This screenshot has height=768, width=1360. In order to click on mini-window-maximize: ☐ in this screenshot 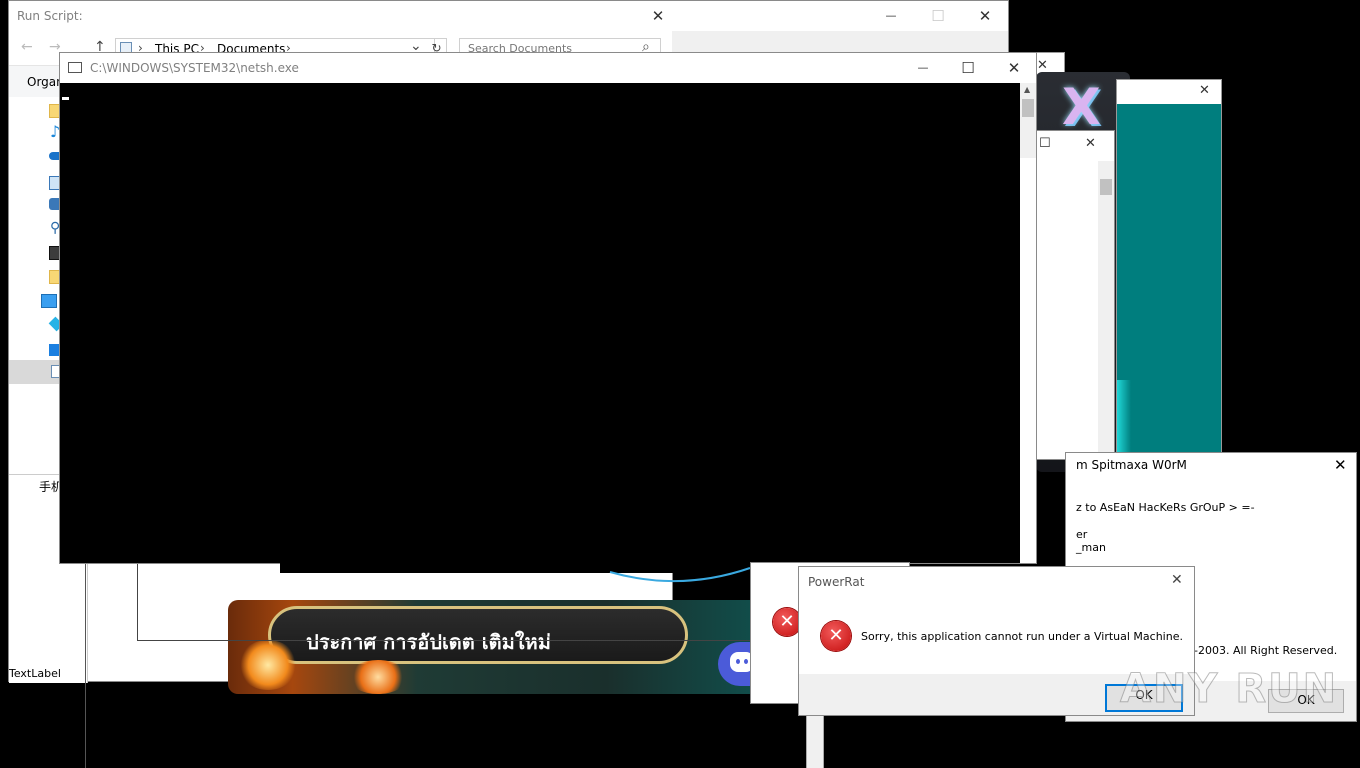, I will do `click(1045, 143)`.